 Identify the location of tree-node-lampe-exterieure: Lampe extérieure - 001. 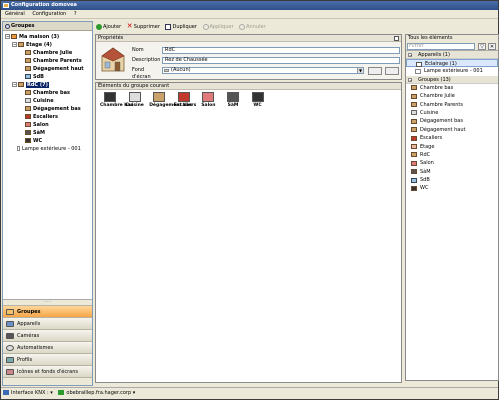
(47, 149).